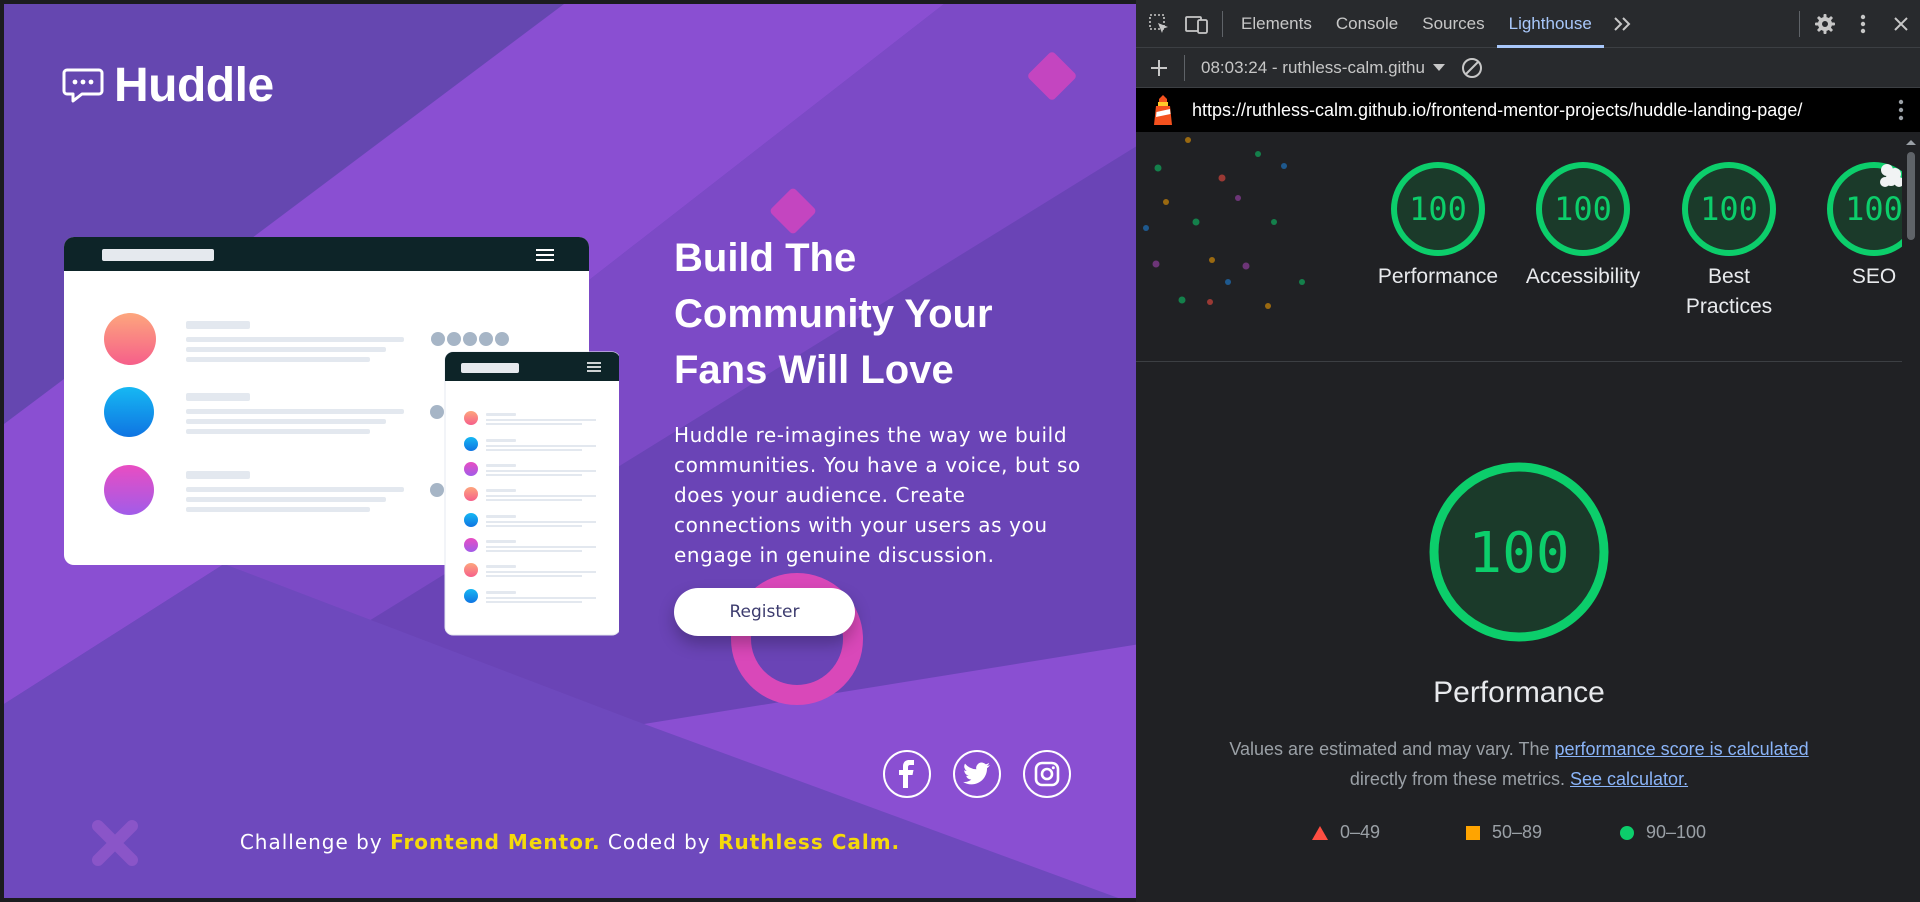 Image resolution: width=1920 pixels, height=902 pixels. What do you see at coordinates (907, 774) in the screenshot?
I see `facebook-icon` at bounding box center [907, 774].